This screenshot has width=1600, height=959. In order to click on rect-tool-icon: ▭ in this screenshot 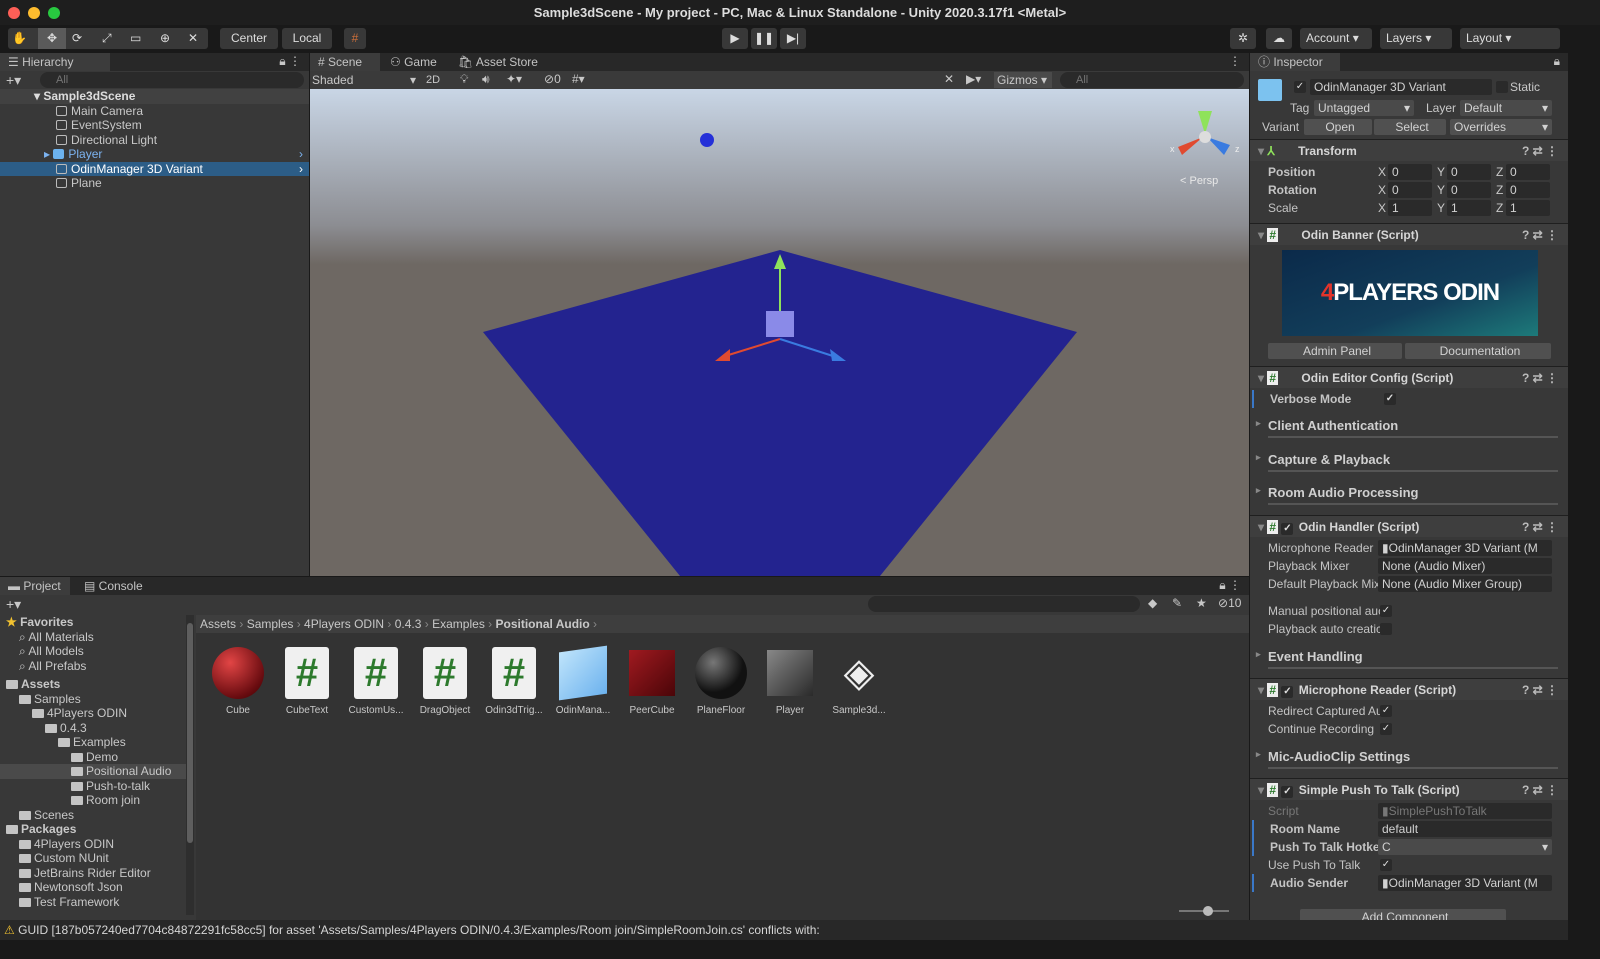, I will do `click(135, 38)`.